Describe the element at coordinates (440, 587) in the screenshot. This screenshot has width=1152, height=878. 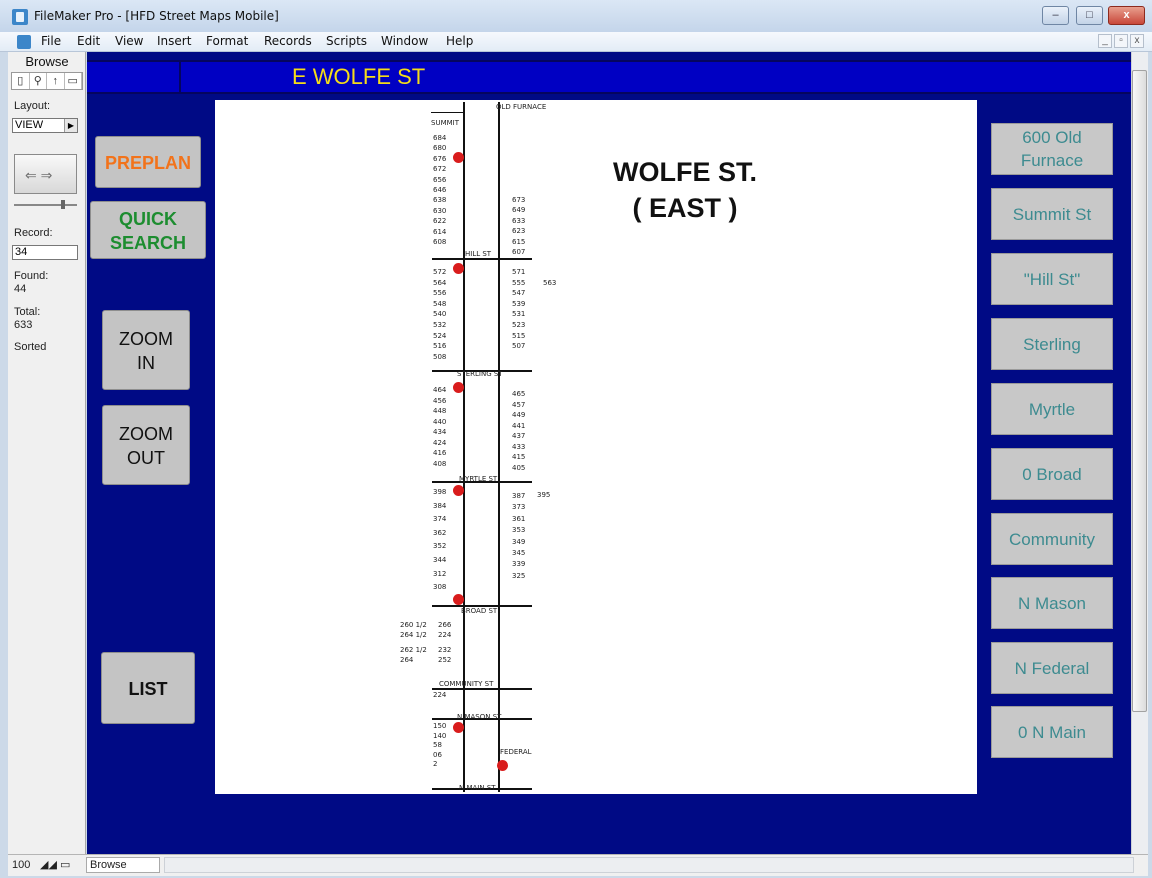
I see `house-number: 308` at that location.